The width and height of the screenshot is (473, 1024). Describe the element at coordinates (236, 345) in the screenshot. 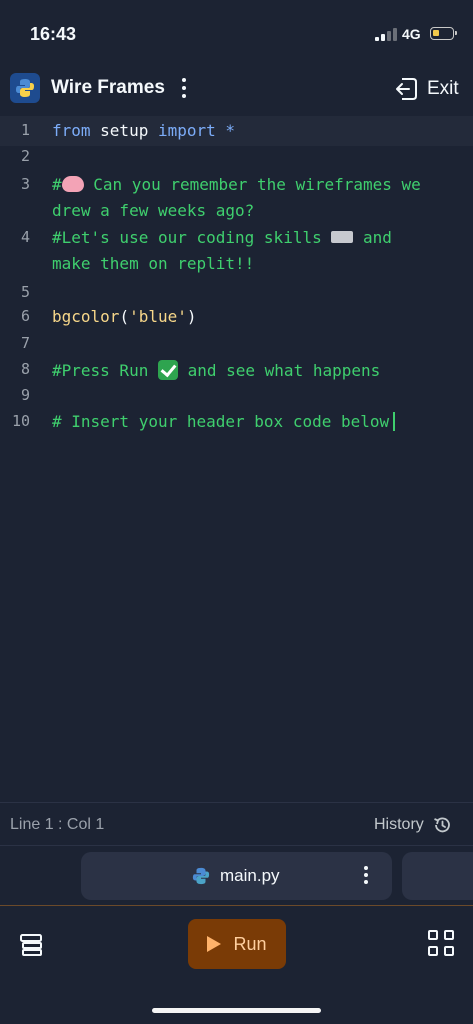

I see `code-line: 7` at that location.